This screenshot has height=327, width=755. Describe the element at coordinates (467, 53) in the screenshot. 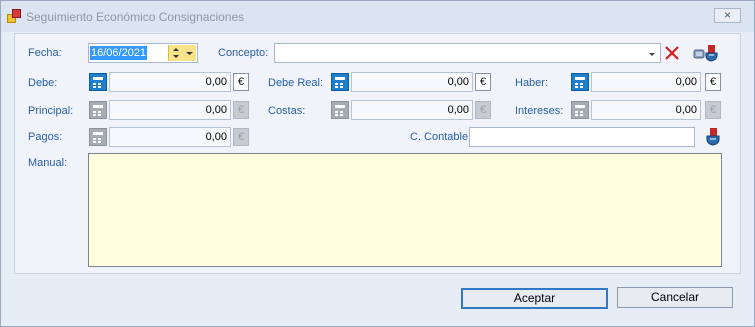

I see `concepto-combobox` at that location.